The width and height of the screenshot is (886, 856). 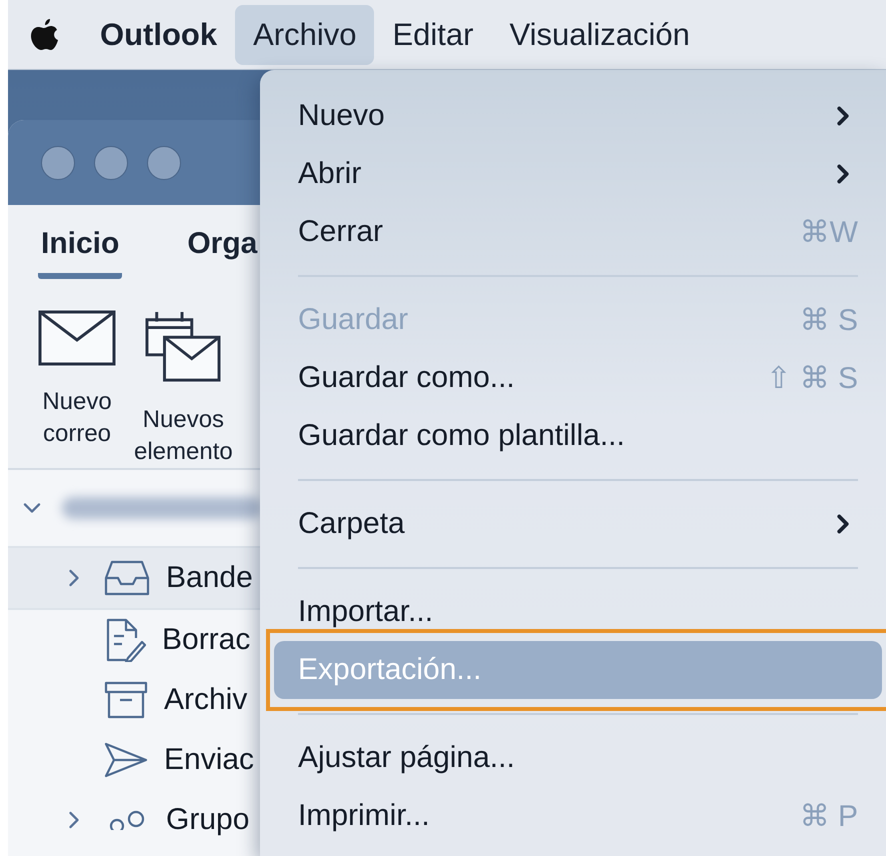 What do you see at coordinates (80, 253) in the screenshot?
I see `ribbon-tab: Inicio` at bounding box center [80, 253].